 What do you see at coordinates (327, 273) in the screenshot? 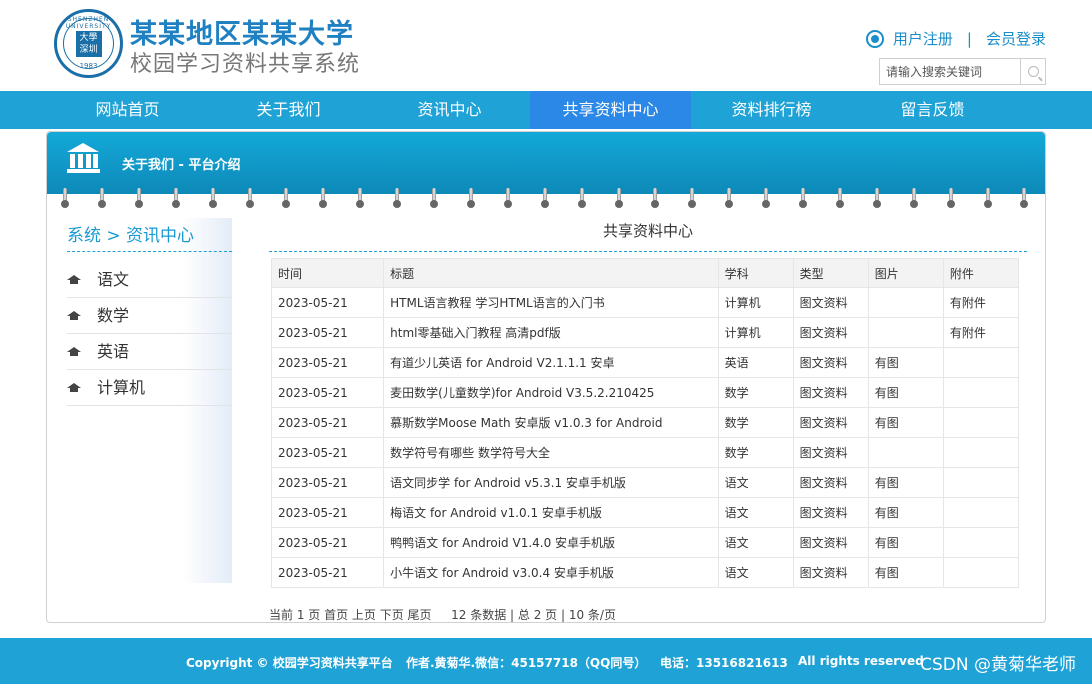
I see `col-time: 时间` at bounding box center [327, 273].